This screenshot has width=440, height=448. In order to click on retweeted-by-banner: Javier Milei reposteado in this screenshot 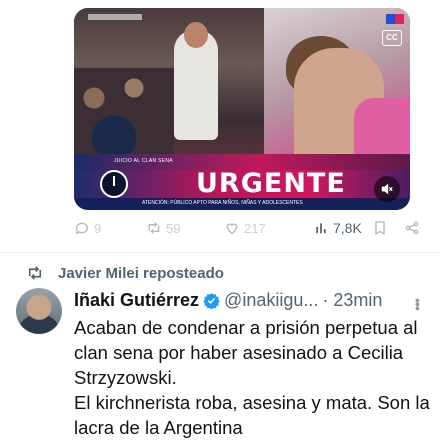, I will do `click(125, 273)`.